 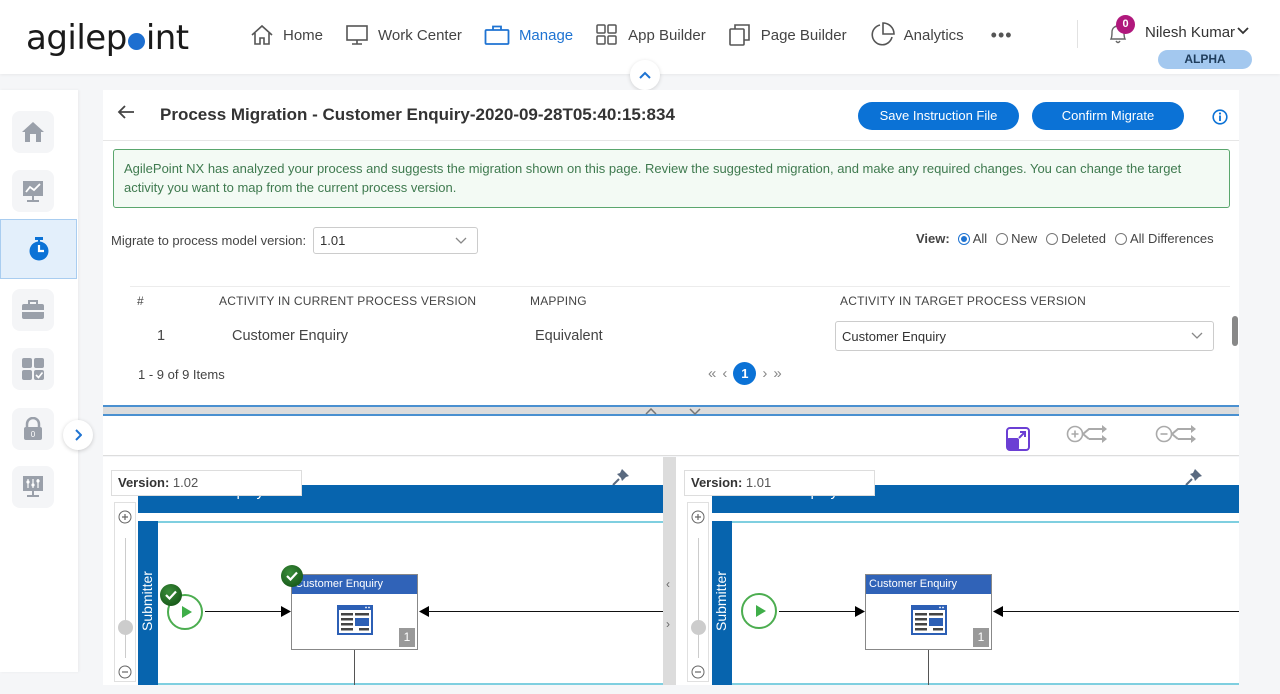 I want to click on swimlane-label: Submitter, so click(x=721, y=601).